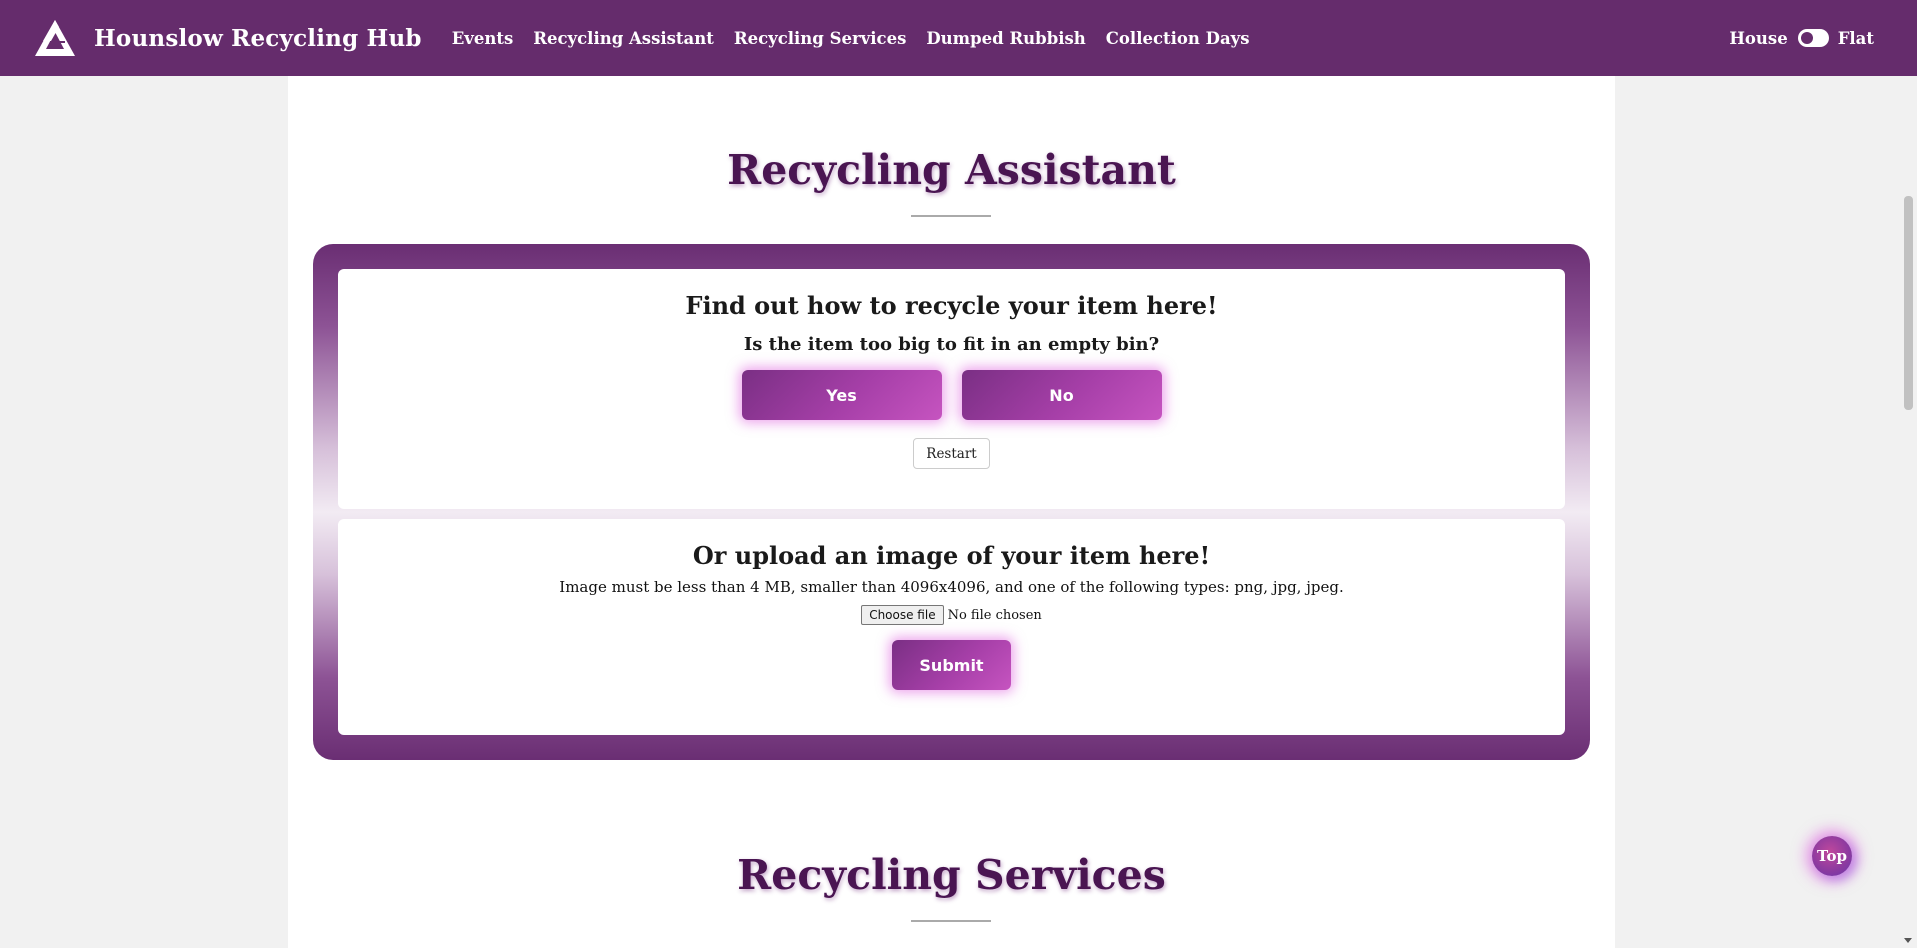 This screenshot has width=1917, height=948. What do you see at coordinates (951, 875) in the screenshot?
I see `services-section-title: Recycling Services` at bounding box center [951, 875].